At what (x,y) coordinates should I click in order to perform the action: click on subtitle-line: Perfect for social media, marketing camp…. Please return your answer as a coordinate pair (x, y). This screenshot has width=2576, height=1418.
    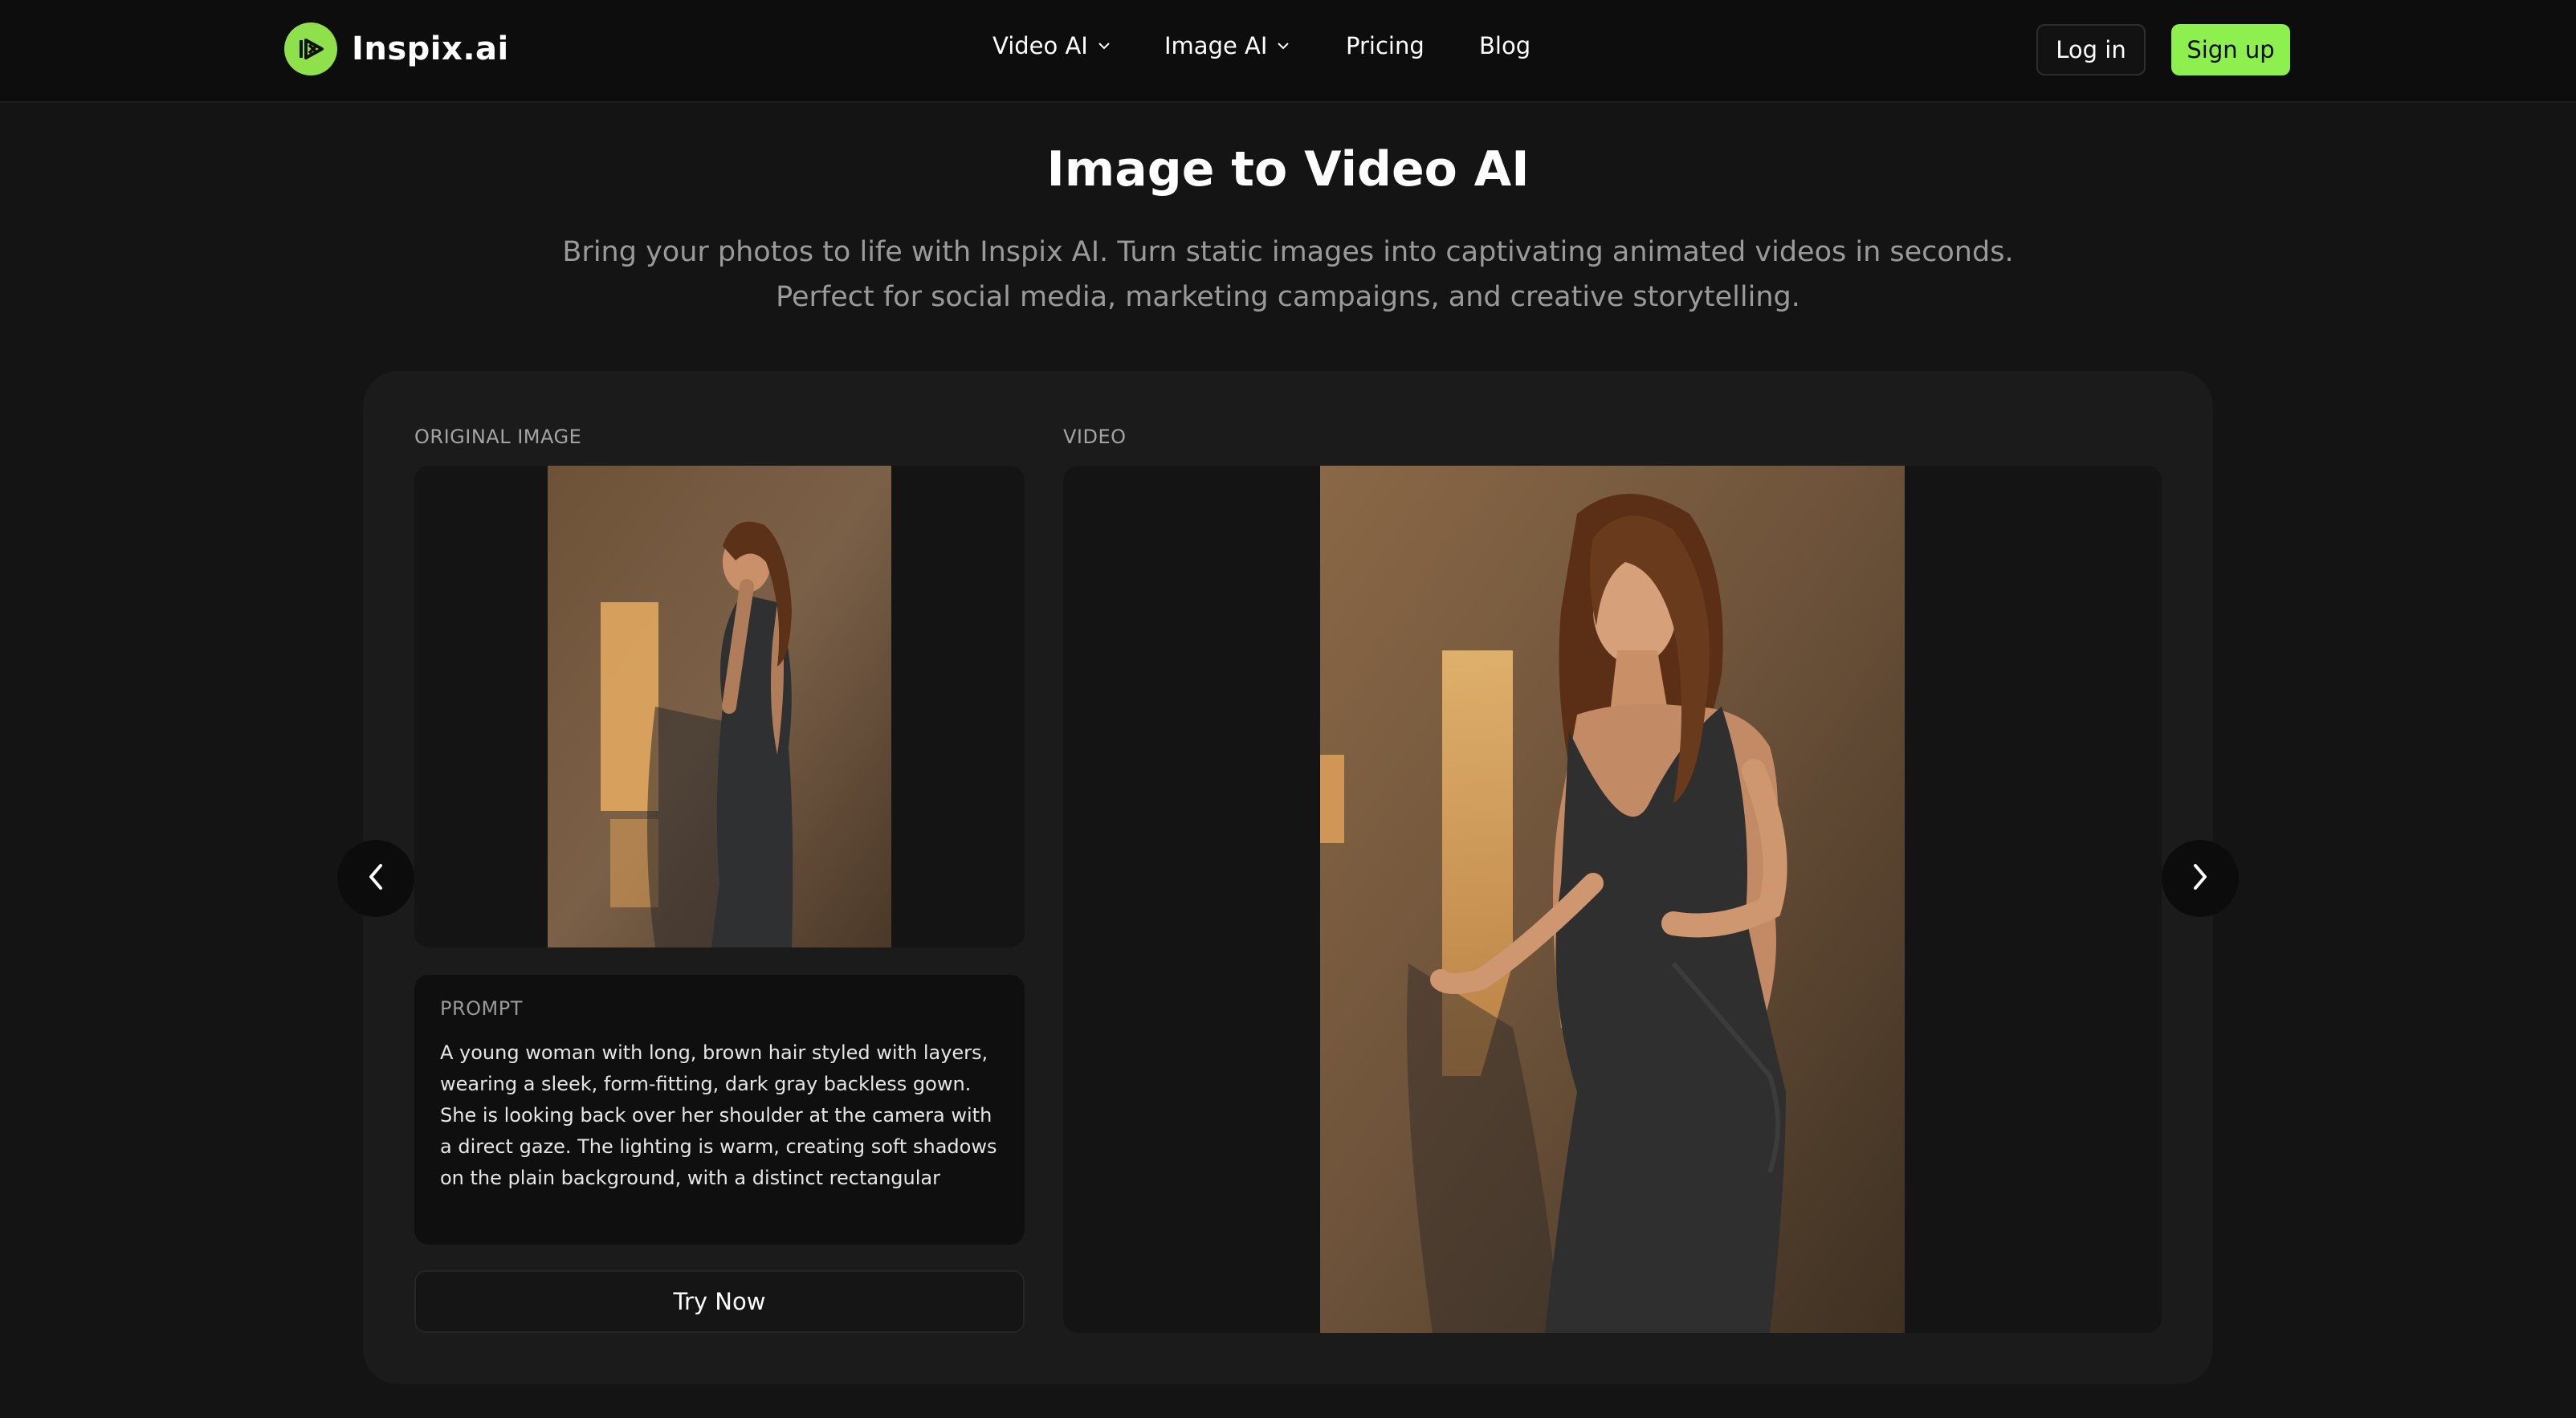
    Looking at the image, I should click on (1288, 297).